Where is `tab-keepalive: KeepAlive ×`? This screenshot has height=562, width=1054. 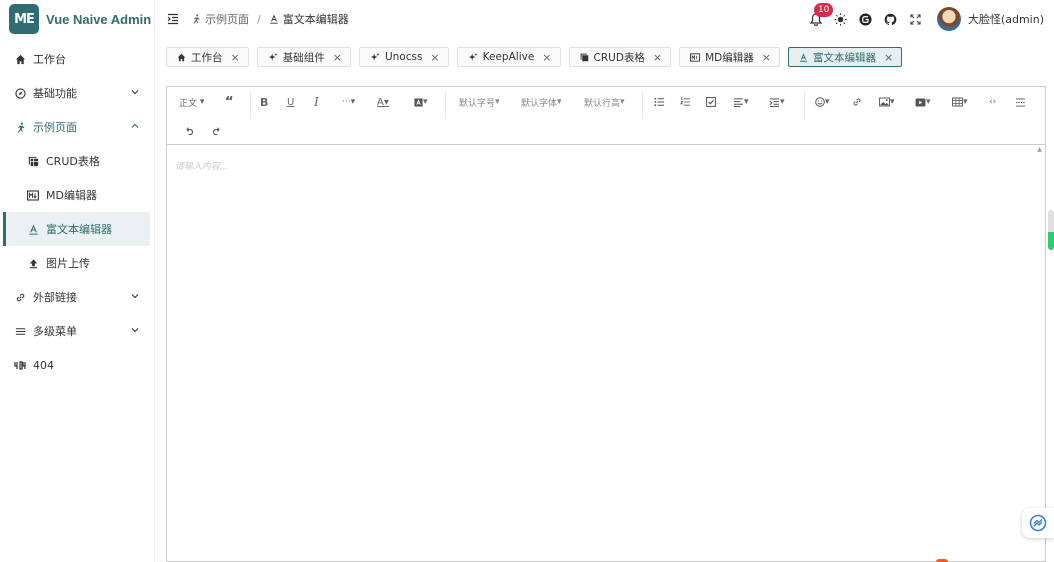
tab-keepalive: KeepAlive × is located at coordinates (508, 57).